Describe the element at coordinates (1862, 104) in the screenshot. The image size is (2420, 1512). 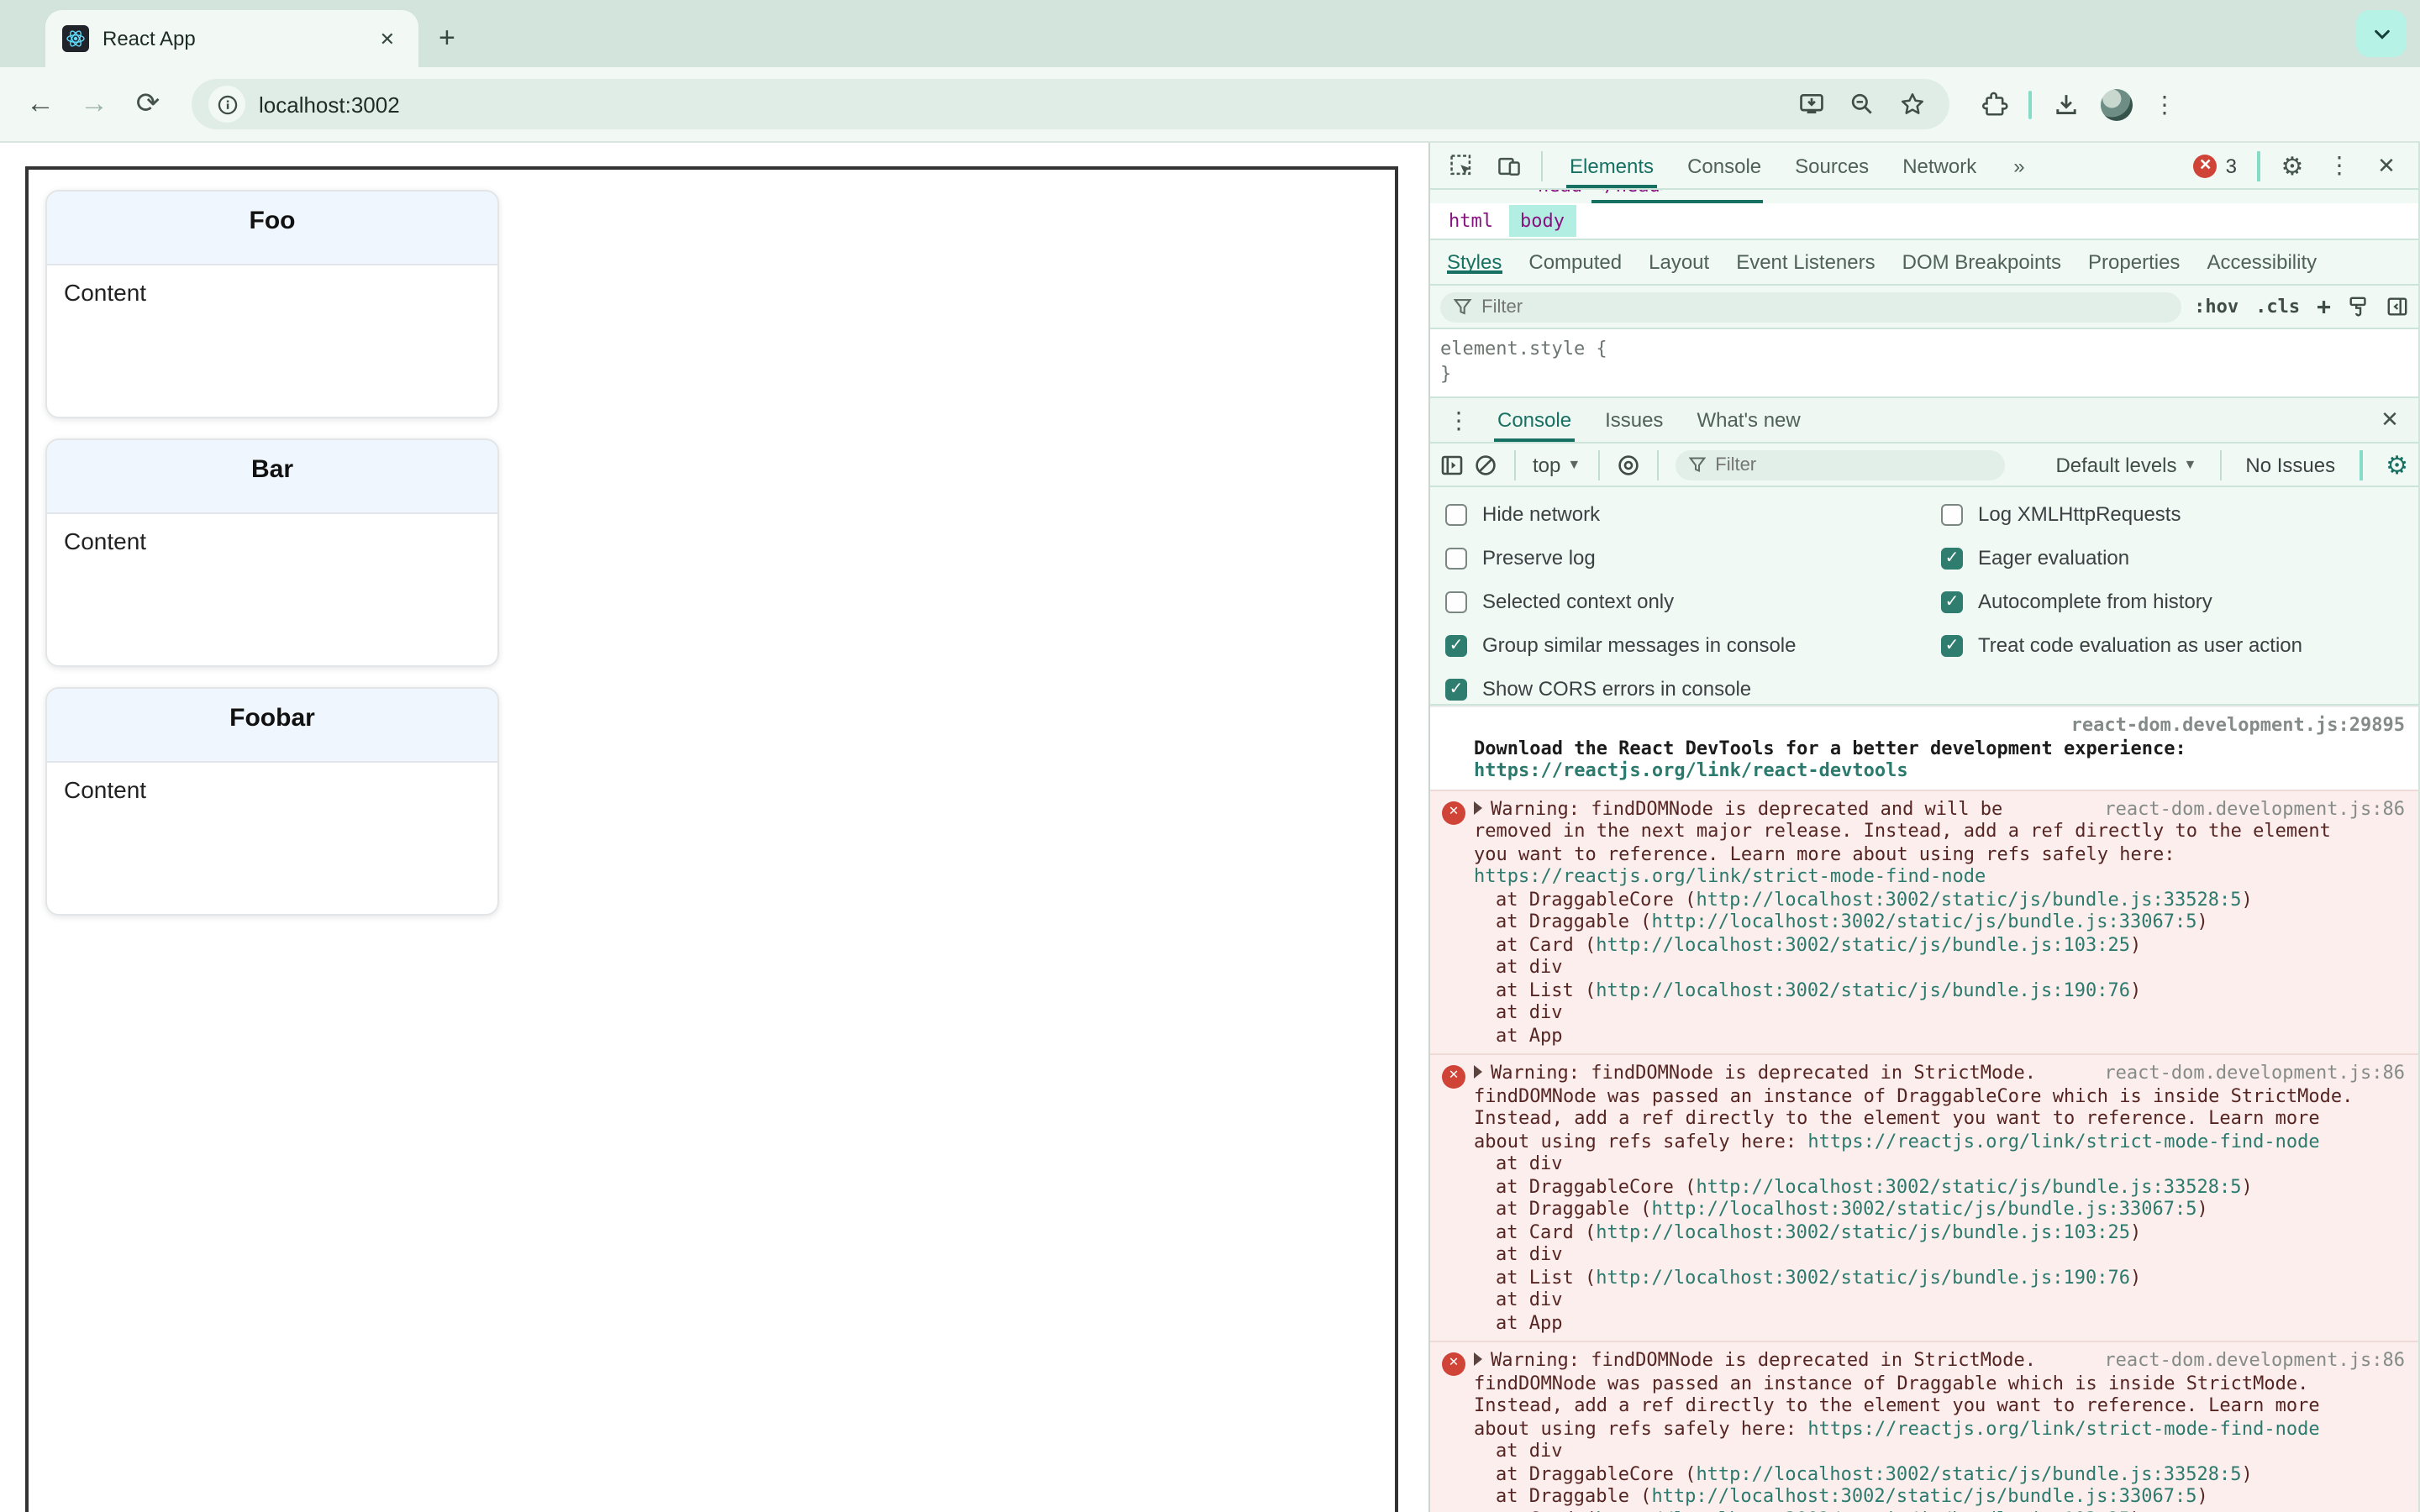
I see `zoom-out-icon` at that location.